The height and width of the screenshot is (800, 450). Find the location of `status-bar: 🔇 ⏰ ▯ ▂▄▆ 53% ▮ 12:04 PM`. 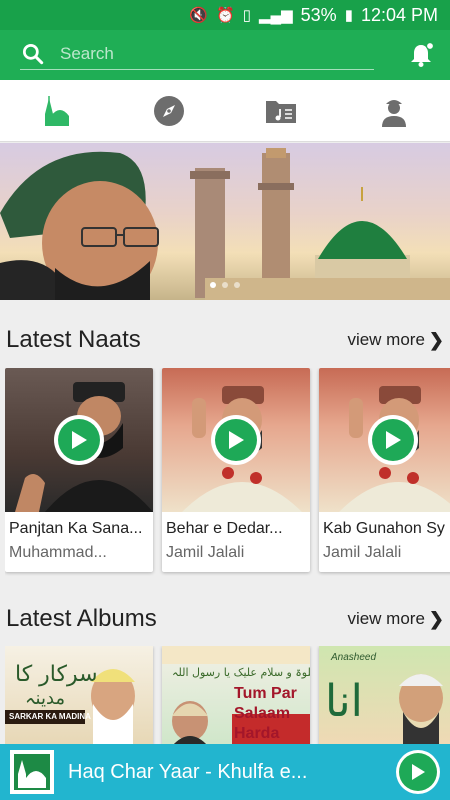

status-bar: 🔇 ⏰ ▯ ▂▄▆ 53% ▮ 12:04 PM is located at coordinates (225, 15).